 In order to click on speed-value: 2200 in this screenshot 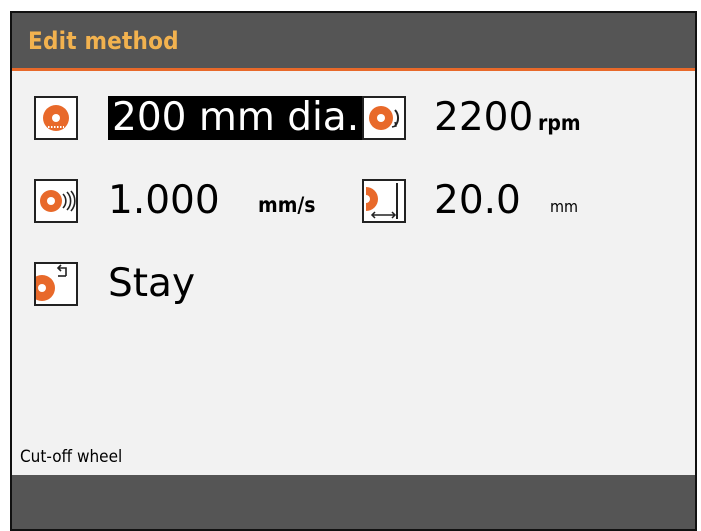, I will do `click(483, 118)`.